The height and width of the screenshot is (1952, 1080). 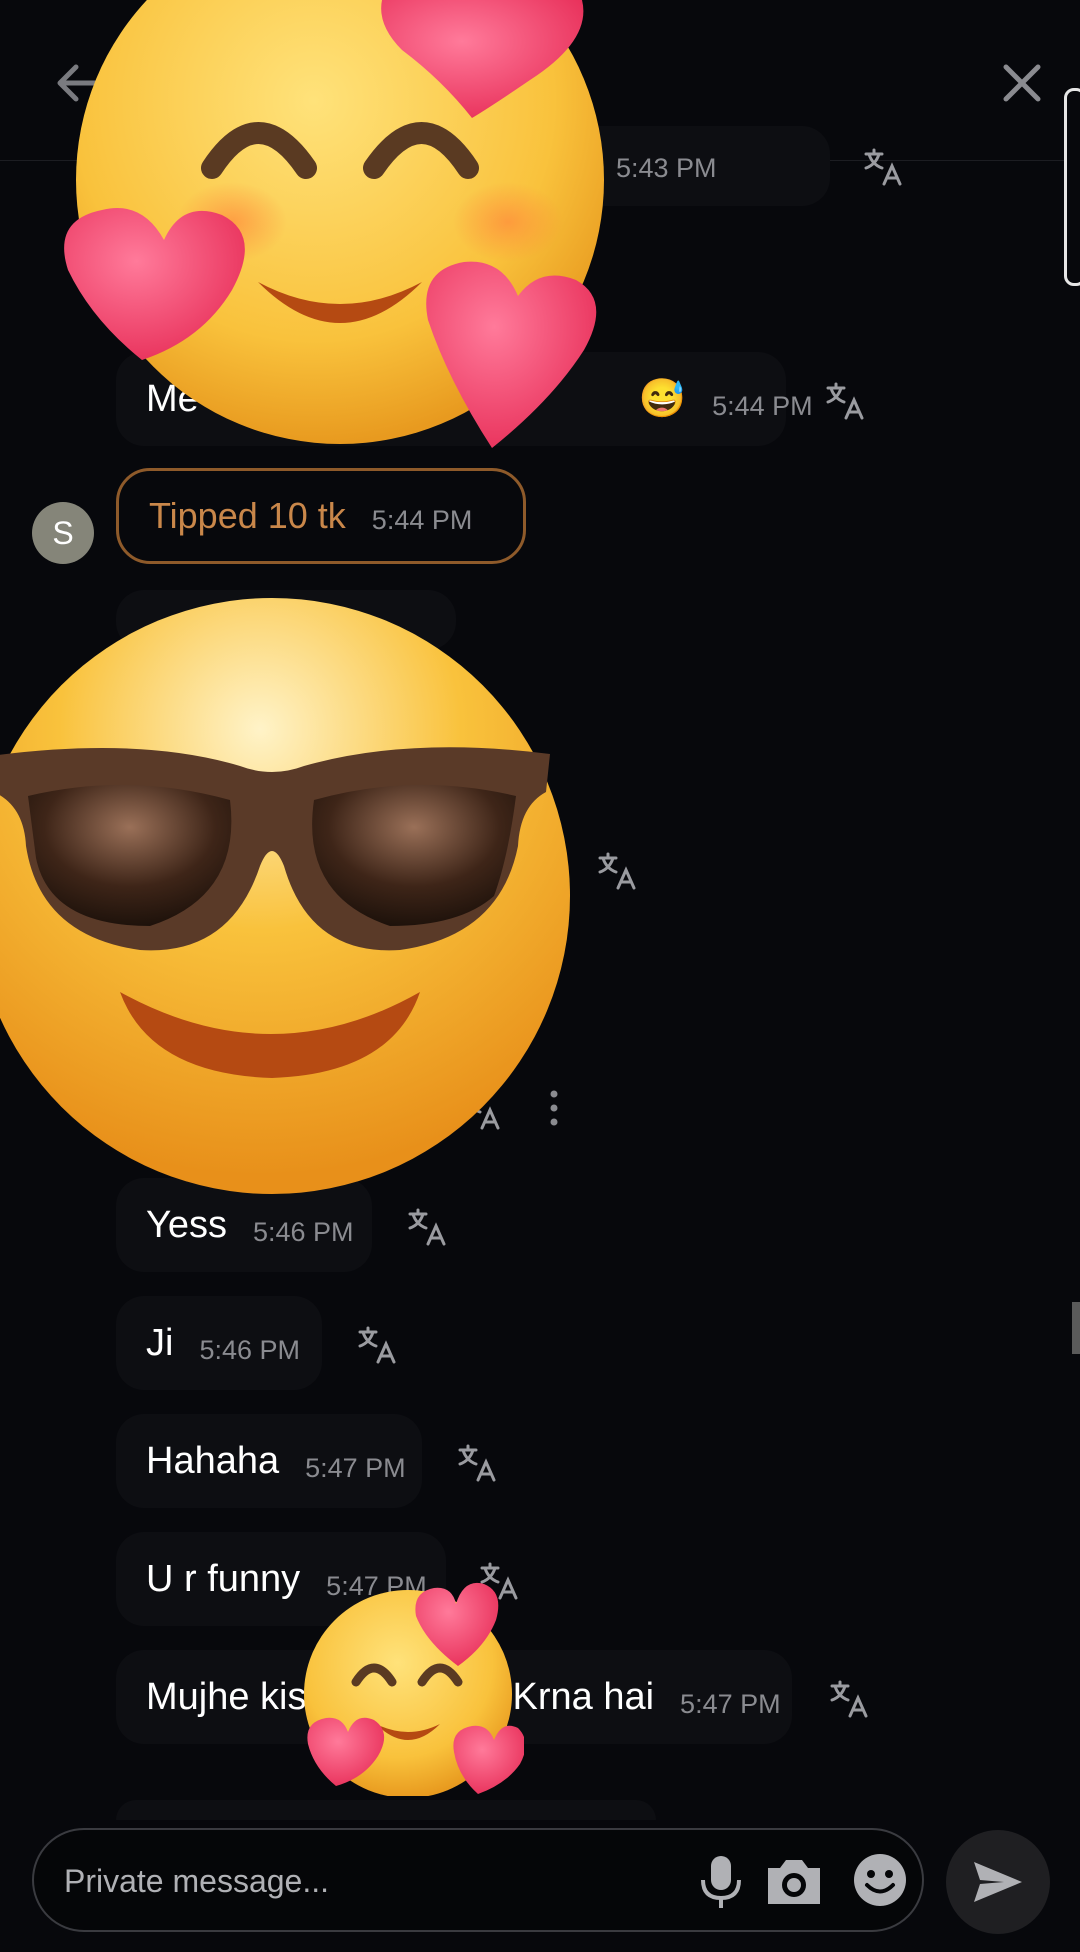 I want to click on smiling-face-with-hearts-emoji, so click(x=334, y=224).